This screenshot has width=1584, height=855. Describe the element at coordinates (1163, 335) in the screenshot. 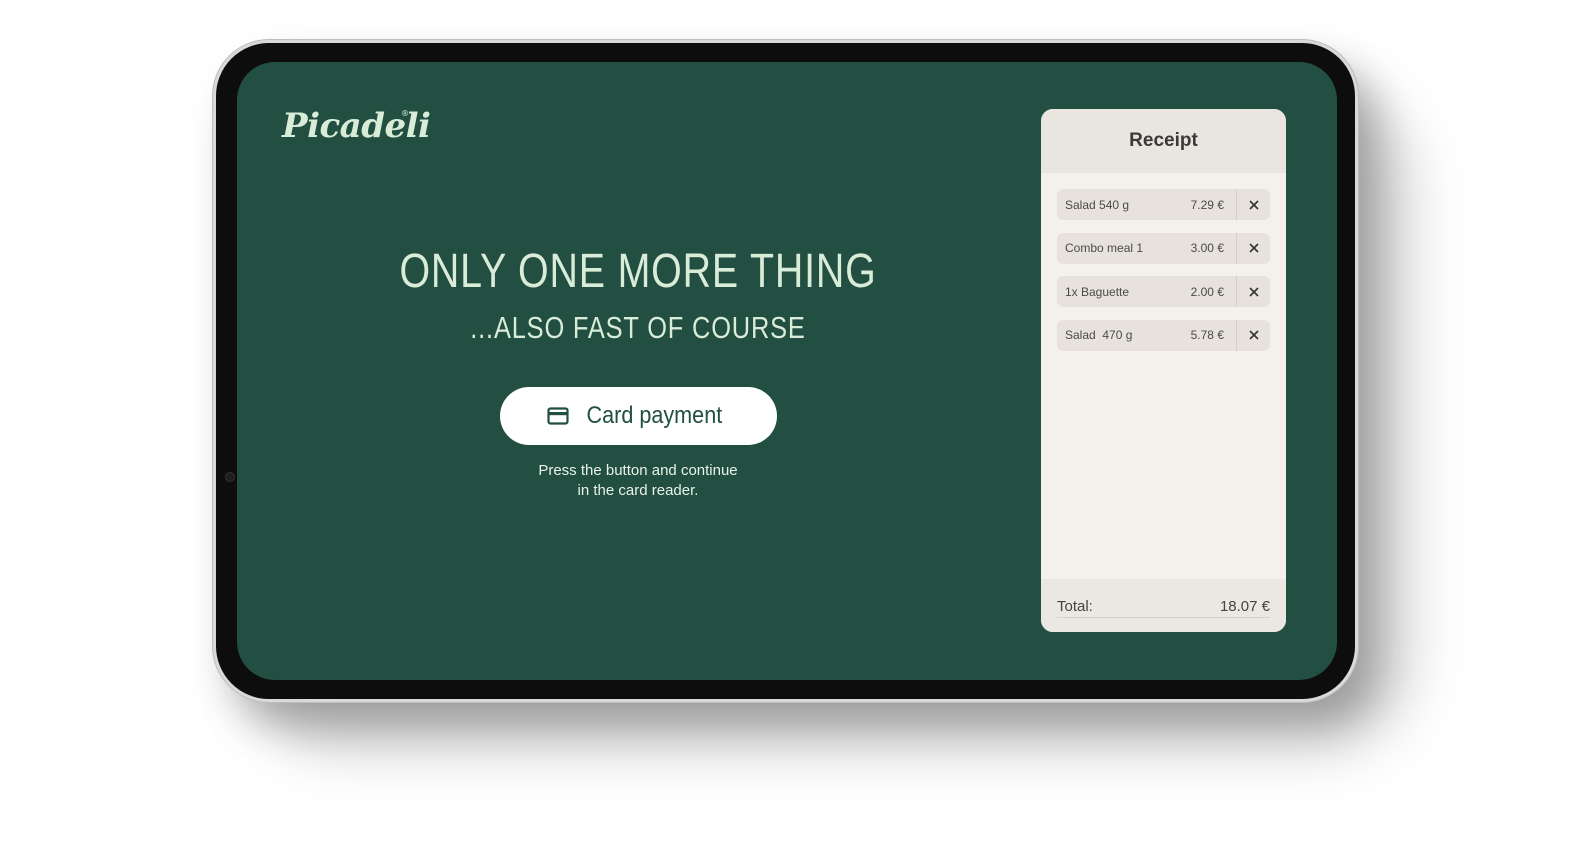

I see `receipt-item: Salad 470 g 5.78 €` at that location.